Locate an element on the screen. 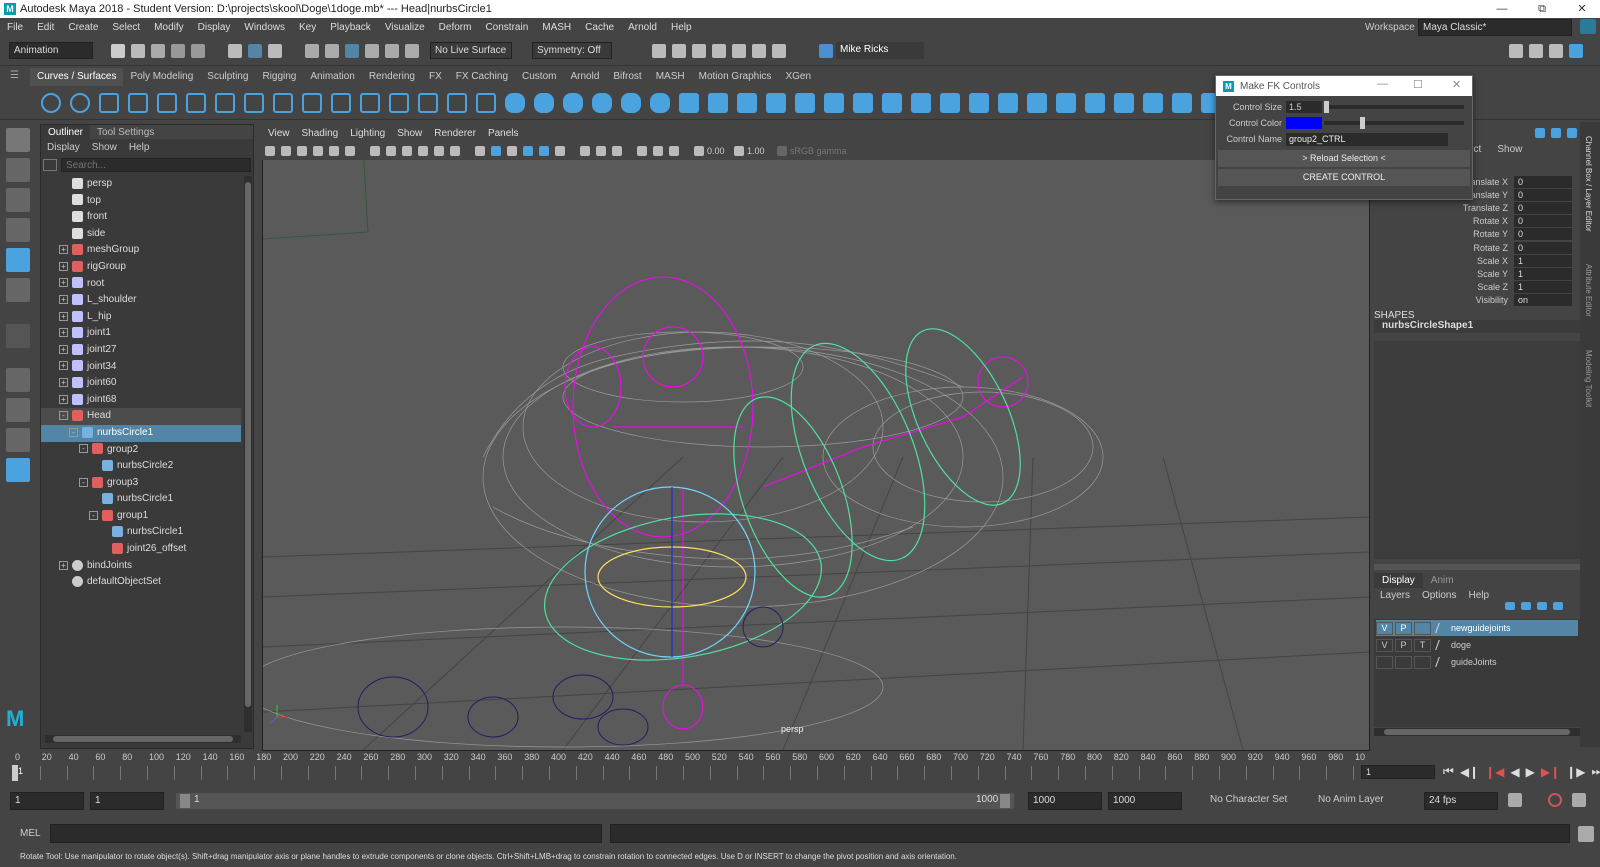 The width and height of the screenshot is (1600, 867). outliner-item: + L_hip is located at coordinates (141, 317).